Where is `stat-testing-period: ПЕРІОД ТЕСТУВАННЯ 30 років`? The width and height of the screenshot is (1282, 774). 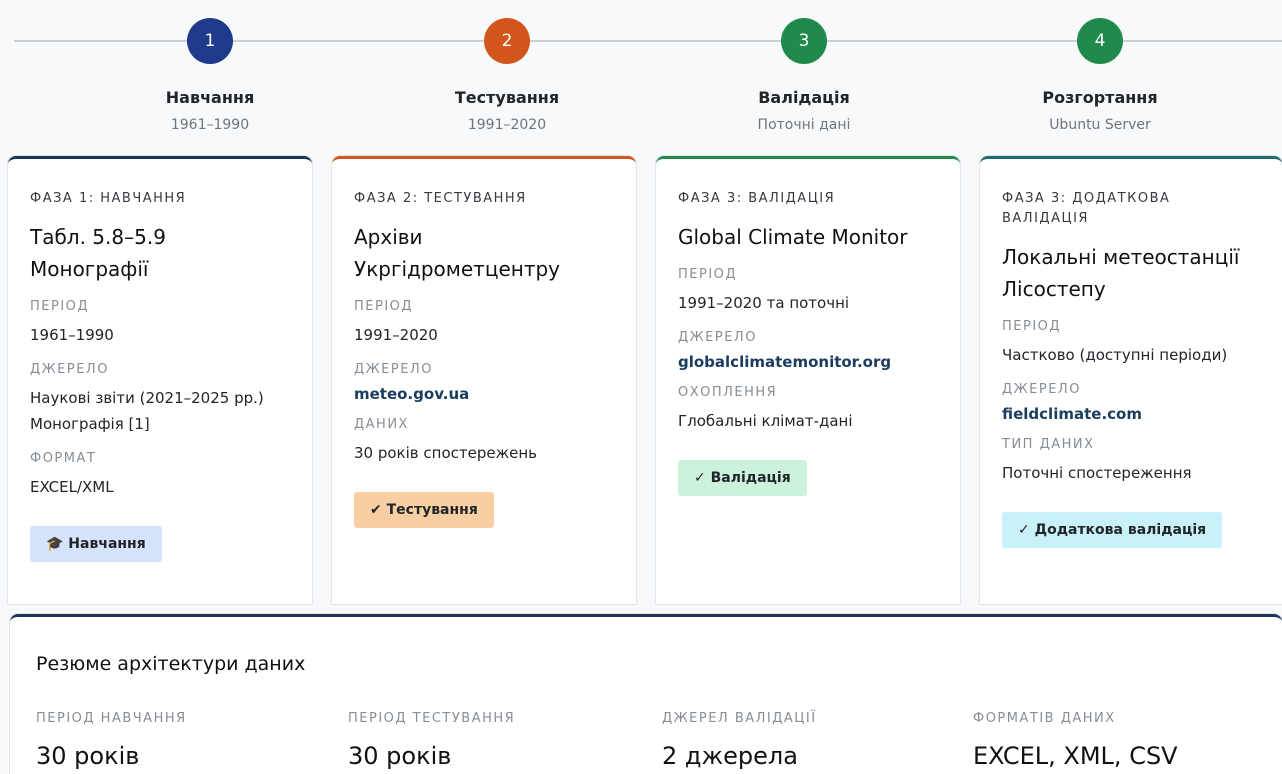
stat-testing-period: ПЕРІОД ТЕСТУВАННЯ 30 років is located at coordinates (431, 740).